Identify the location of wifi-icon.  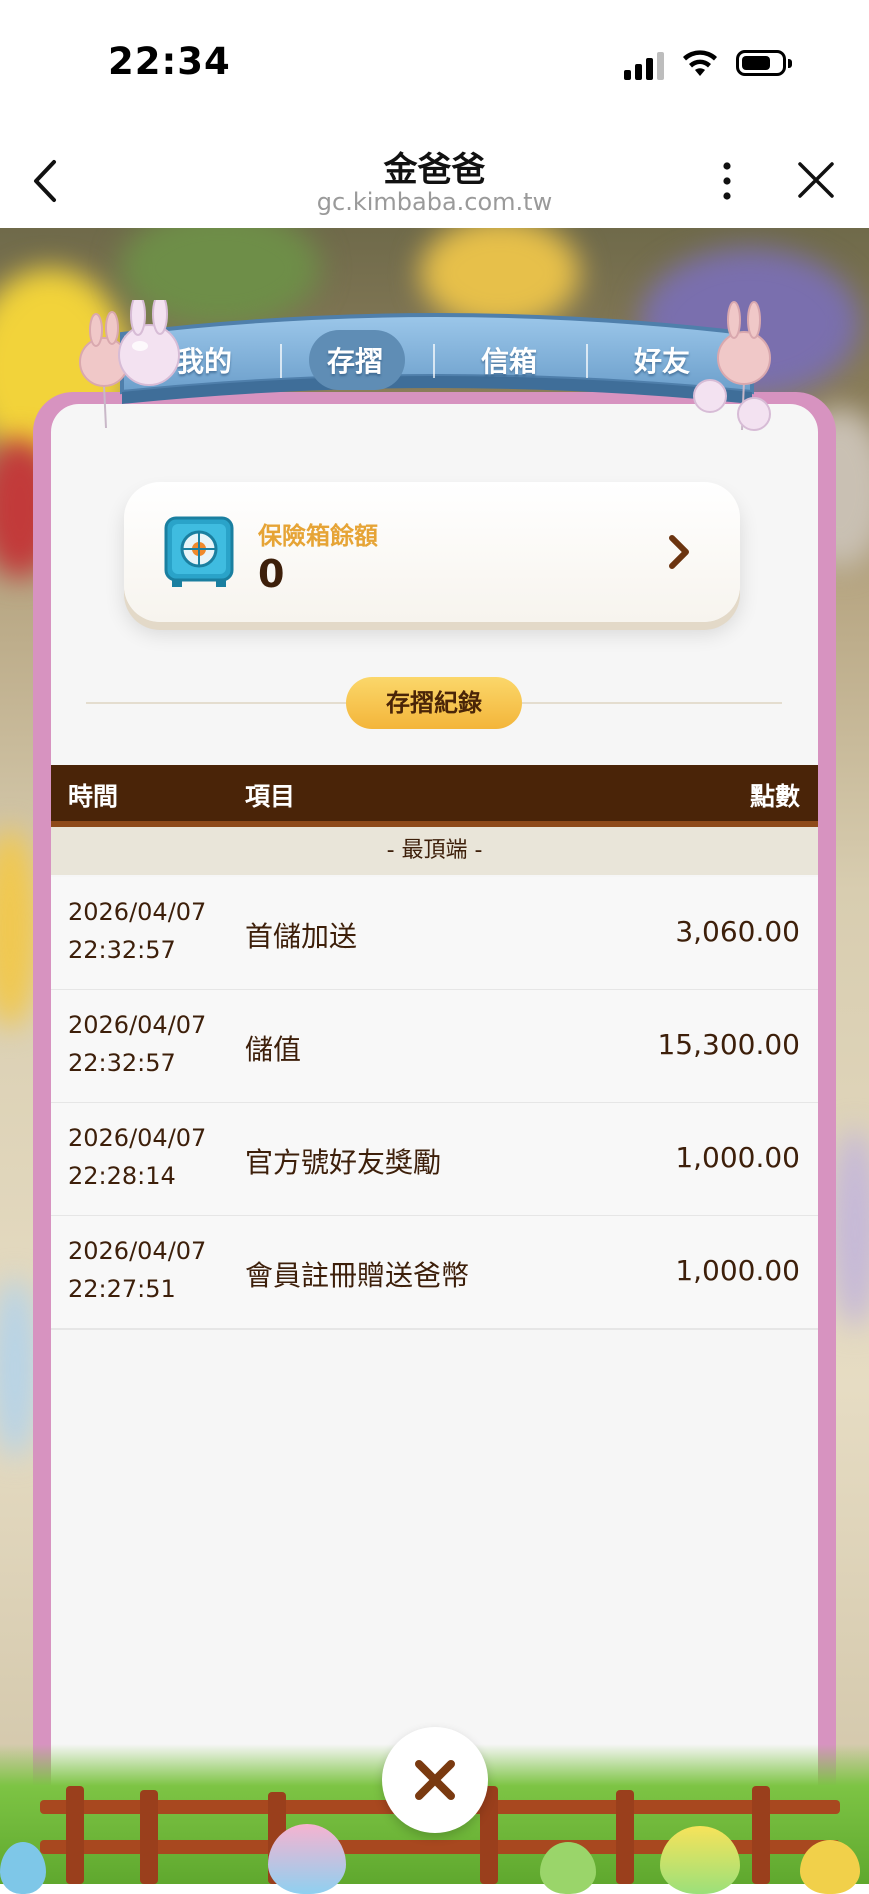
(700, 63).